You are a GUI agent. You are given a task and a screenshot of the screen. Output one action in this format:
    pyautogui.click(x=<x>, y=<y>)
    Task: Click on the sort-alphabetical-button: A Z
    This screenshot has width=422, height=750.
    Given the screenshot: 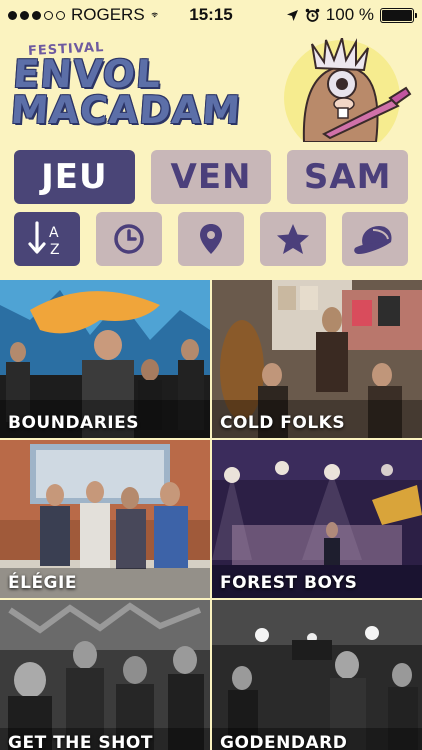 What is the action you would take?
    pyautogui.click(x=47, y=239)
    